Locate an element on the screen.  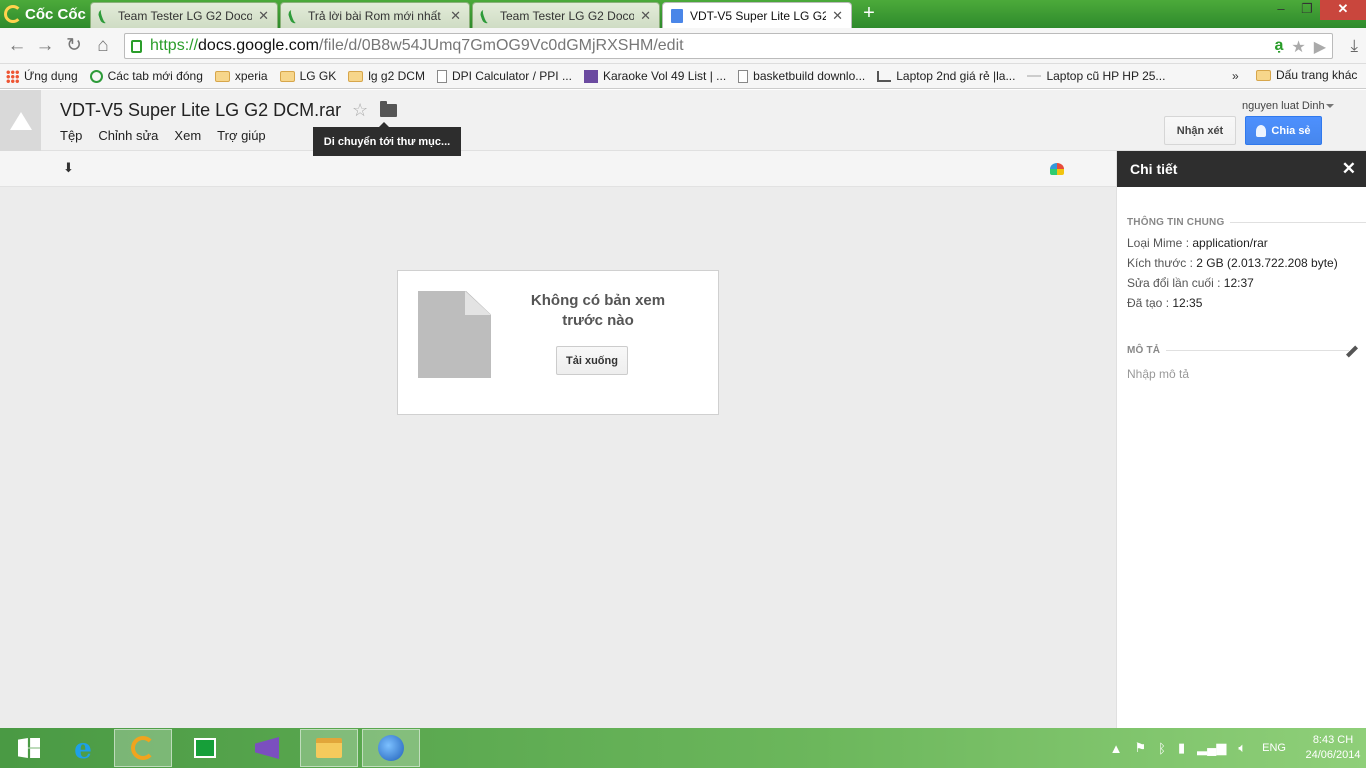
phone-icon is located at coordinates (105, 15).